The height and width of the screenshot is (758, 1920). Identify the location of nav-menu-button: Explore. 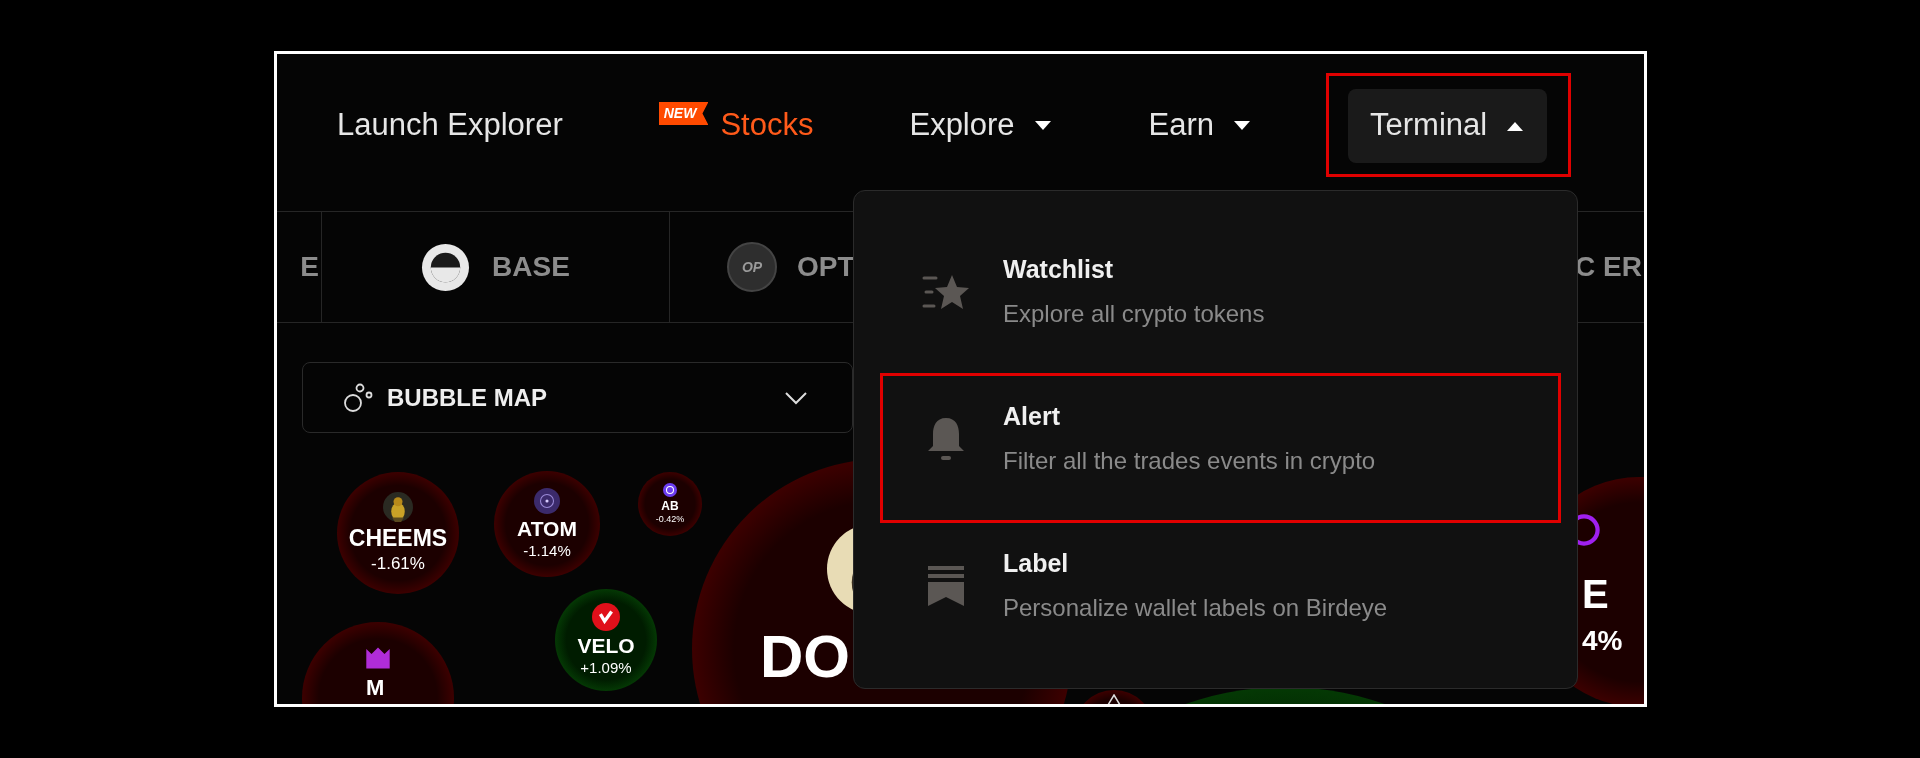
(981, 125).